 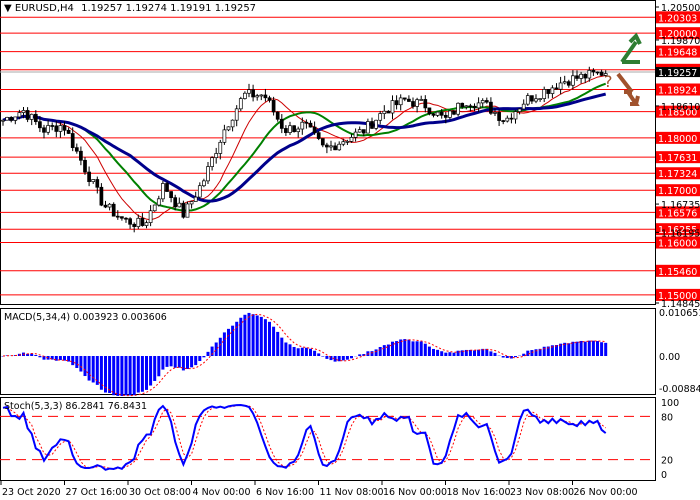 I want to click on time-tick-label: 4 Nov 00:00, so click(x=222, y=492).